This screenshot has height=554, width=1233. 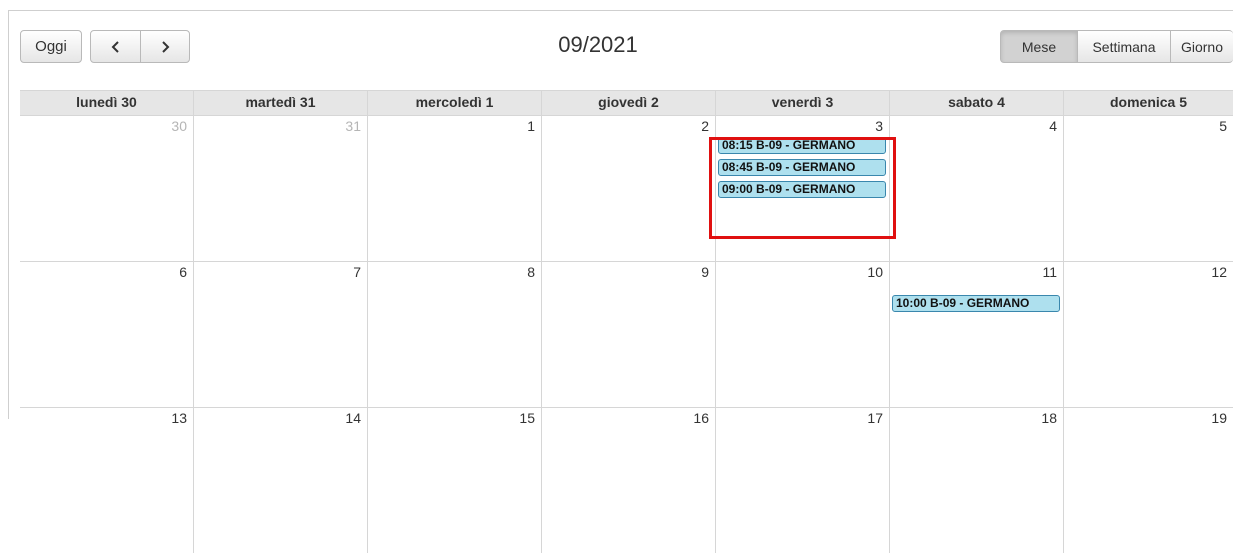 What do you see at coordinates (802, 167) in the screenshot?
I see `calendar-event: 08:45 B-09 - GERMANO` at bounding box center [802, 167].